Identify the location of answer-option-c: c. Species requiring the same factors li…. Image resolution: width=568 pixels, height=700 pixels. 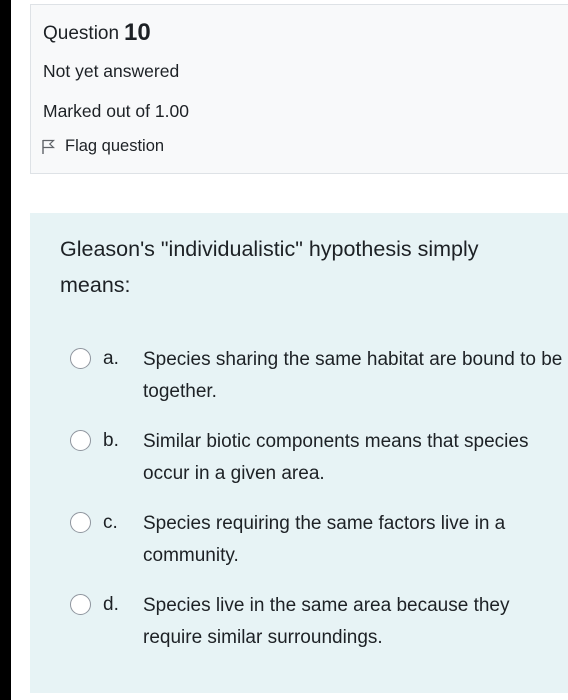
(318, 541).